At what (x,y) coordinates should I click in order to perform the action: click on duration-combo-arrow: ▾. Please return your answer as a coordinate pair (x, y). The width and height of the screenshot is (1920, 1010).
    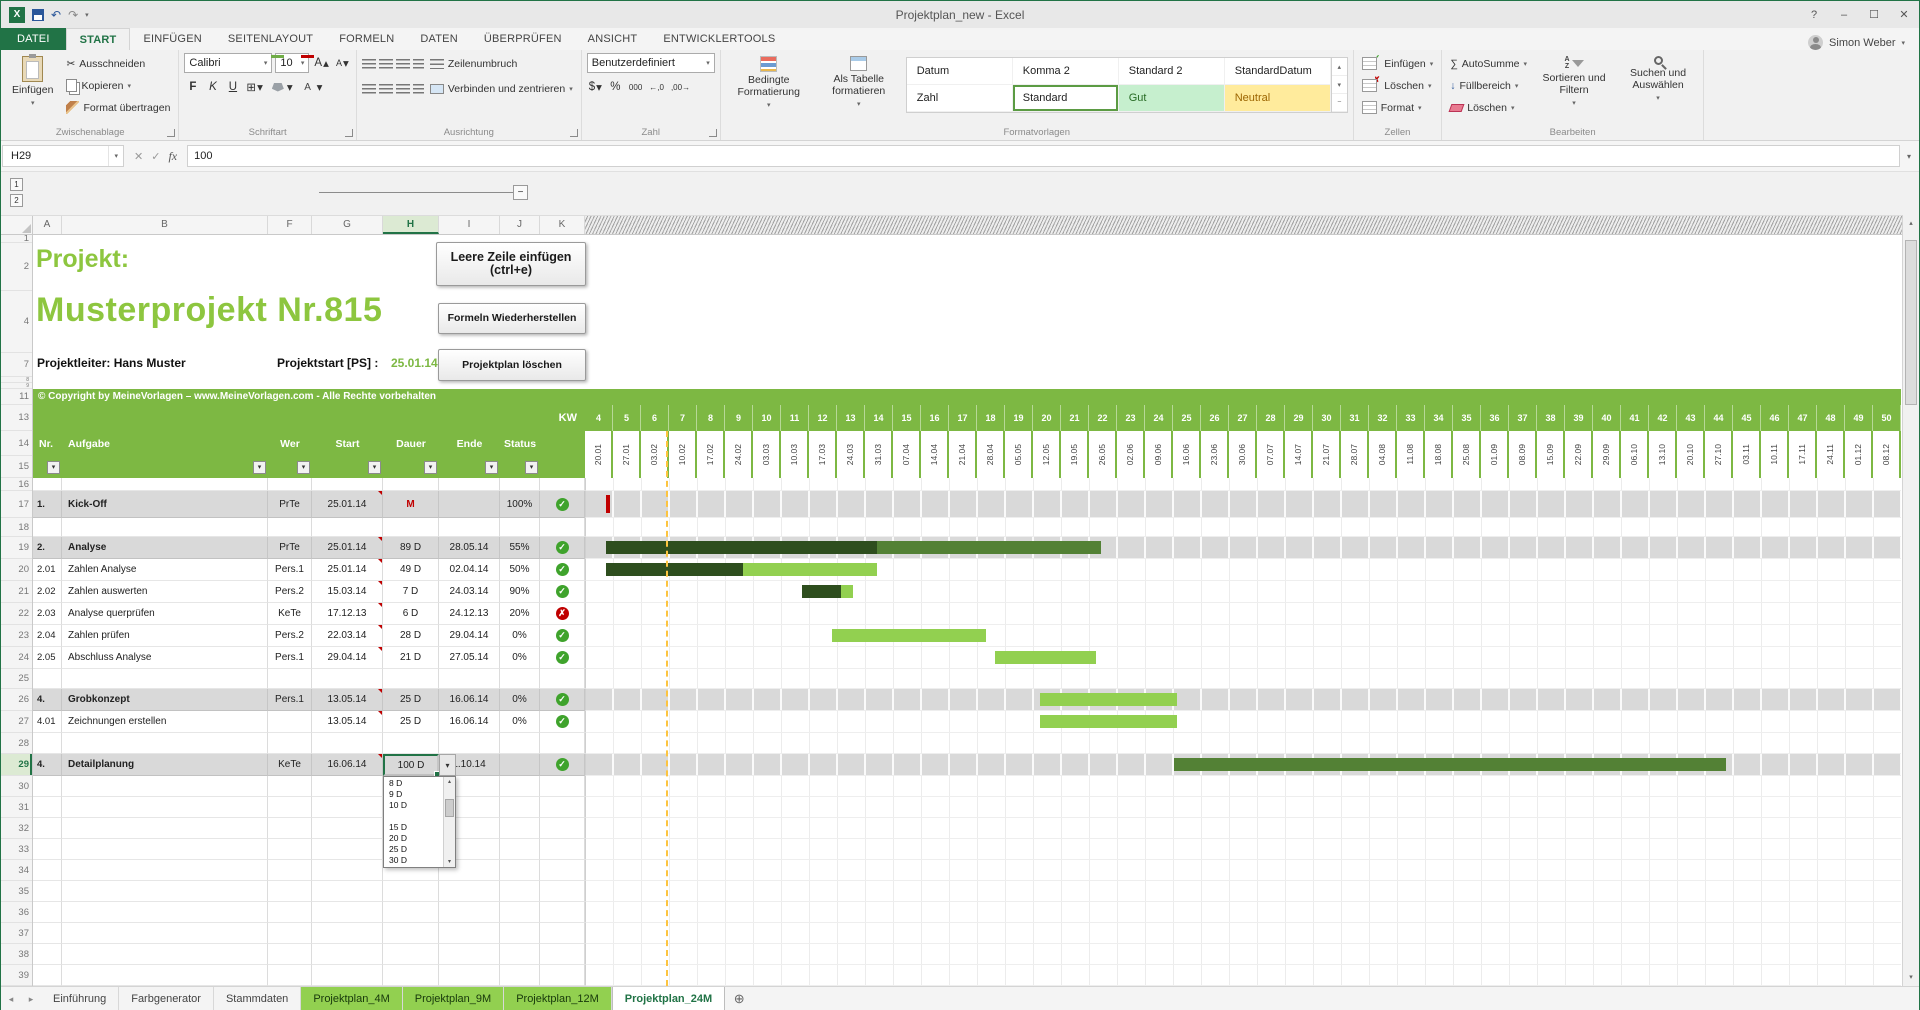
    Looking at the image, I should click on (447, 765).